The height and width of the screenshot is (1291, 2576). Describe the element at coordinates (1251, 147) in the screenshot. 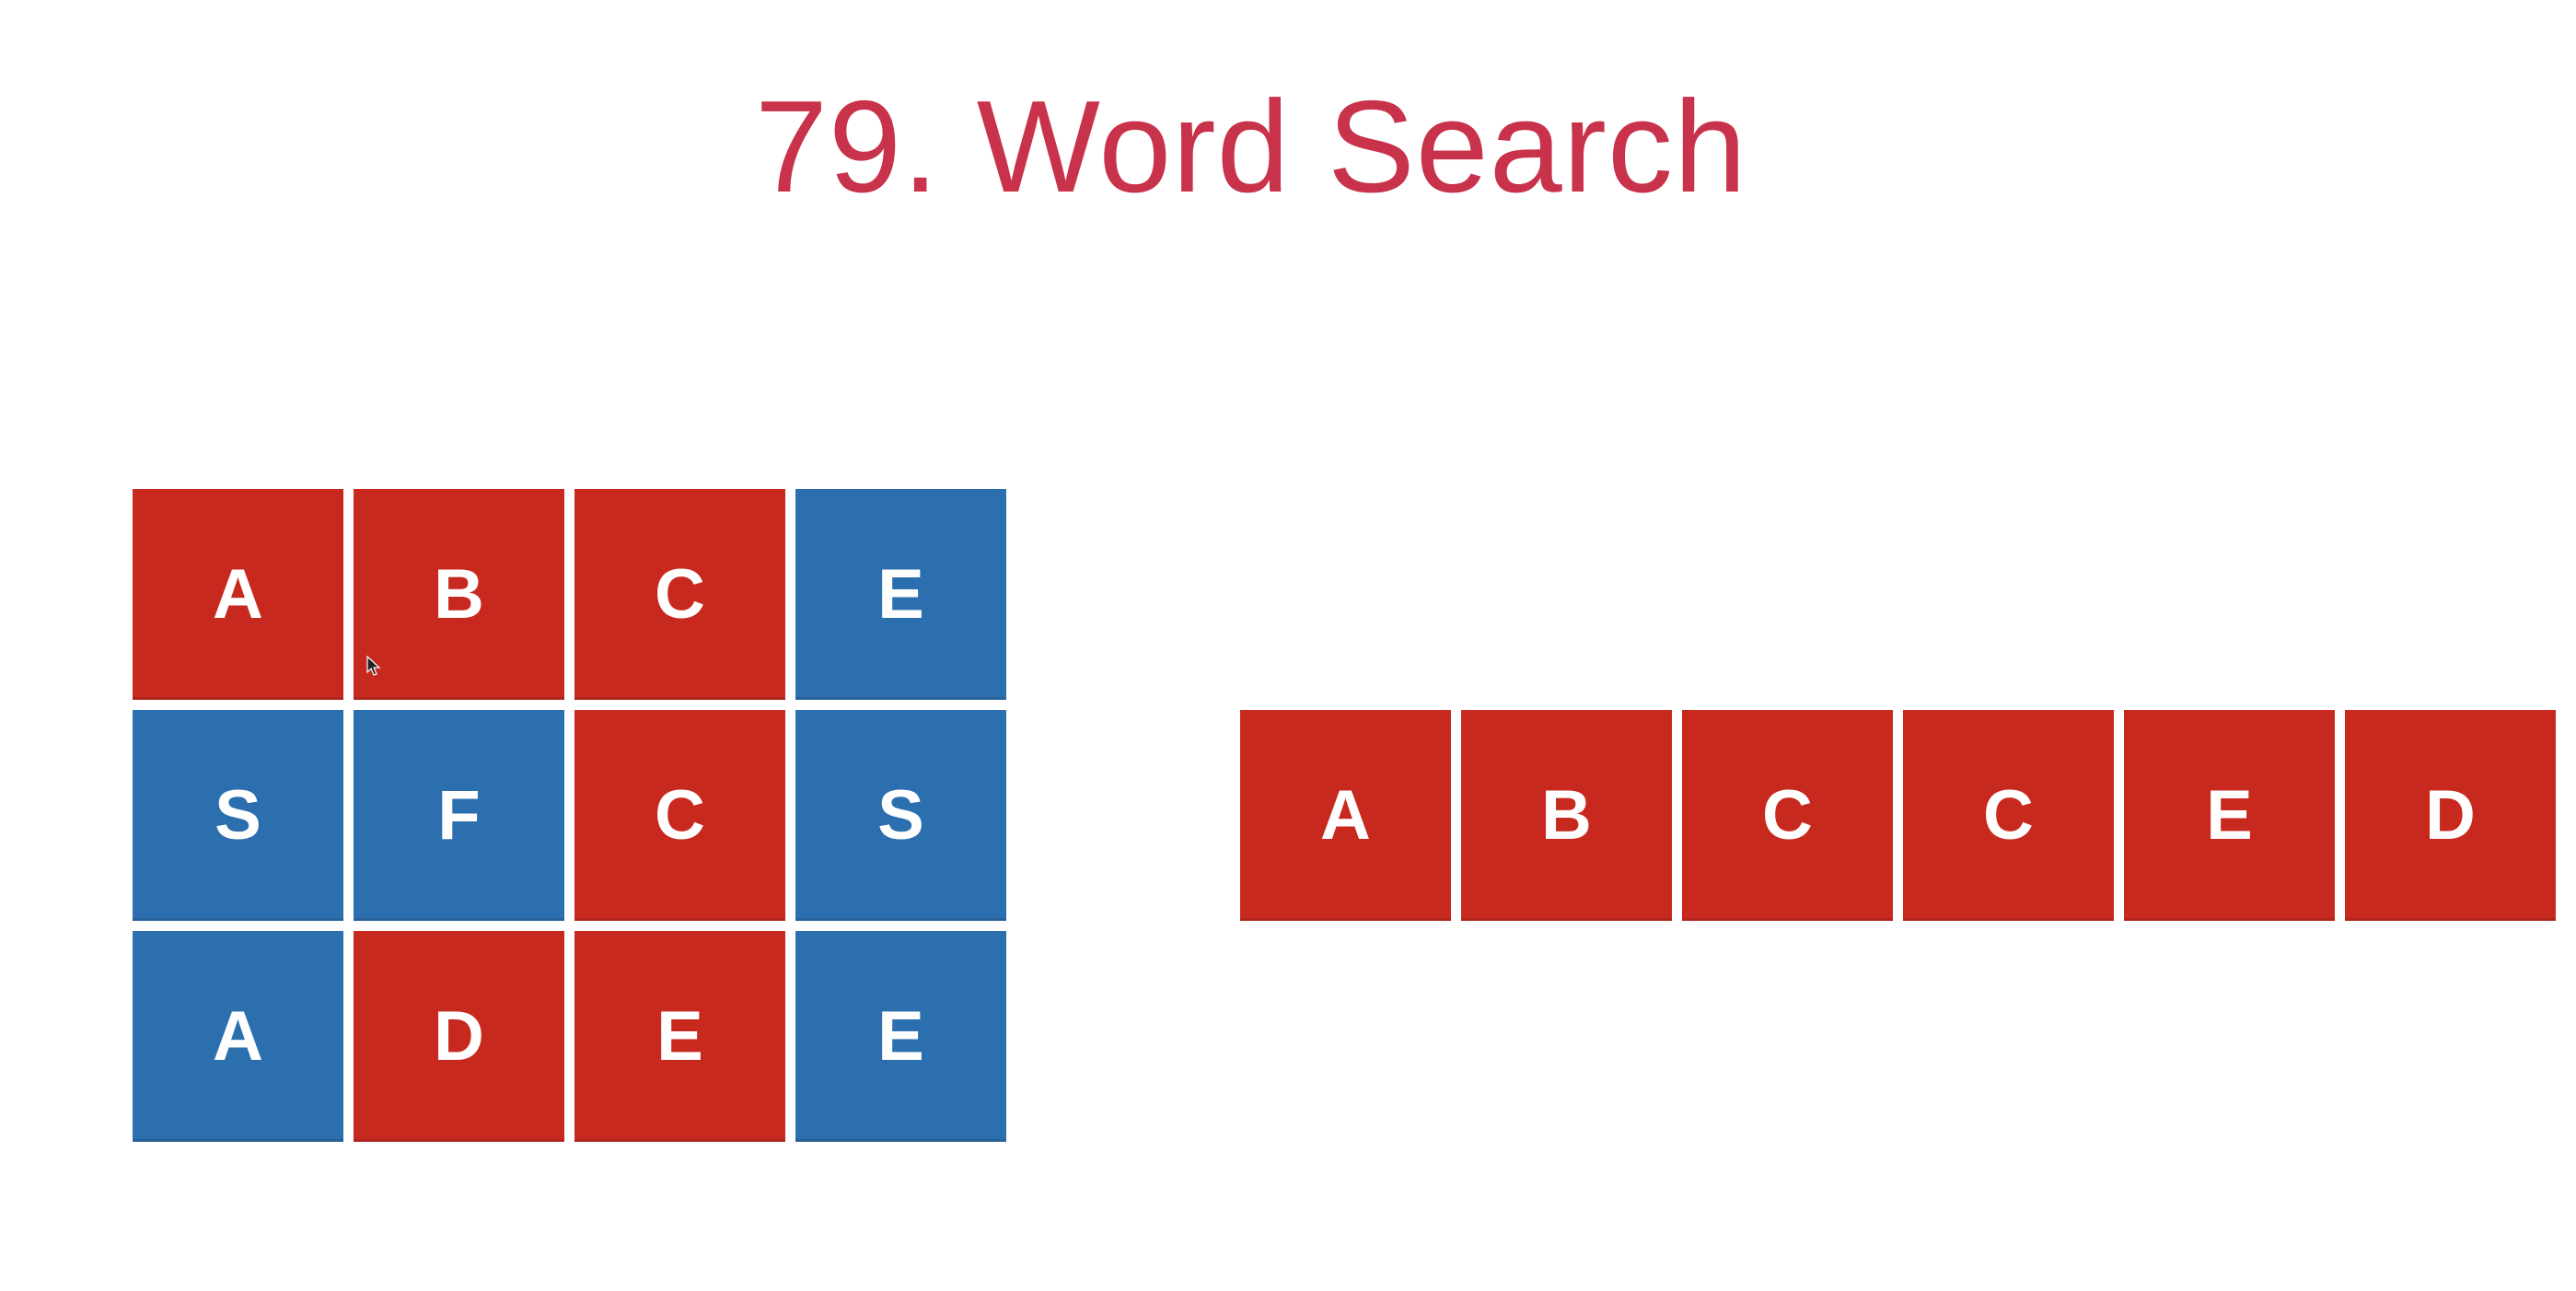

I see `slide-title: 79. Word Search` at that location.